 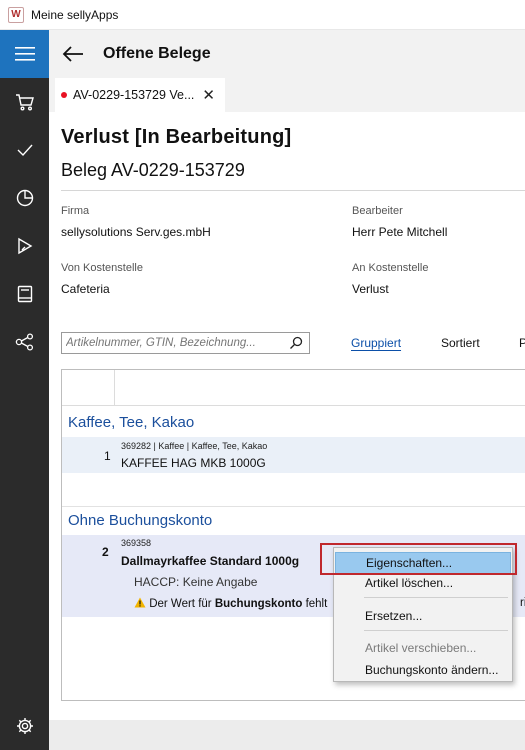 What do you see at coordinates (176, 343) in the screenshot?
I see `search-input` at bounding box center [176, 343].